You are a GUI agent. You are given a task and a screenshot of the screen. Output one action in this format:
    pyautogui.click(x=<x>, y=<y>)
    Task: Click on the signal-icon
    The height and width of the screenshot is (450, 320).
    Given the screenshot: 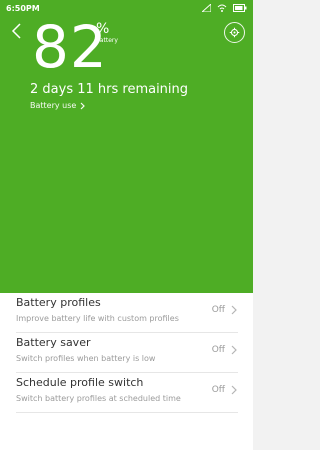 What is the action you would take?
    pyautogui.click(x=206, y=8)
    